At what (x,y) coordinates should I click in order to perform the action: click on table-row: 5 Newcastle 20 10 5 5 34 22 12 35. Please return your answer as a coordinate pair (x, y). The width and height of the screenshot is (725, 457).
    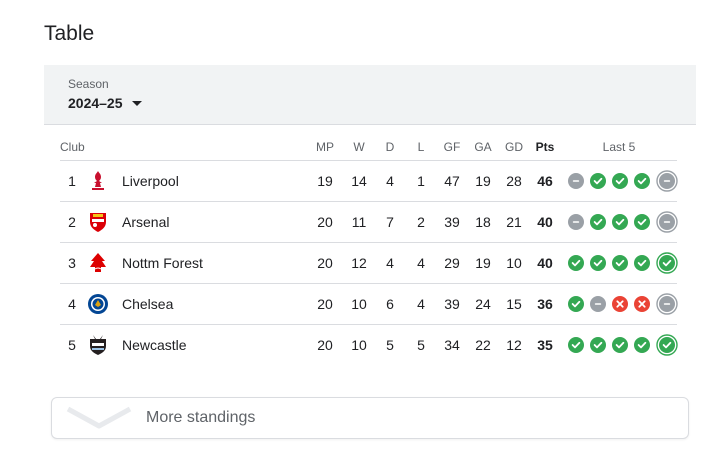
    Looking at the image, I should click on (369, 345).